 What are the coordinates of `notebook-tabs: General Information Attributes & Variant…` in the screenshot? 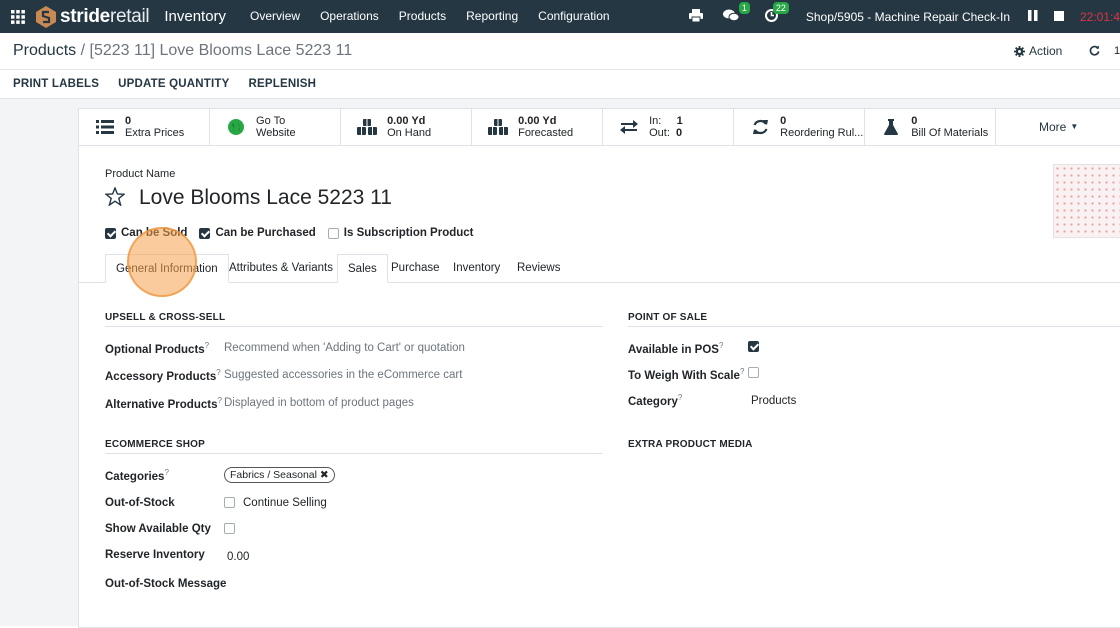 It's located at (599, 268).